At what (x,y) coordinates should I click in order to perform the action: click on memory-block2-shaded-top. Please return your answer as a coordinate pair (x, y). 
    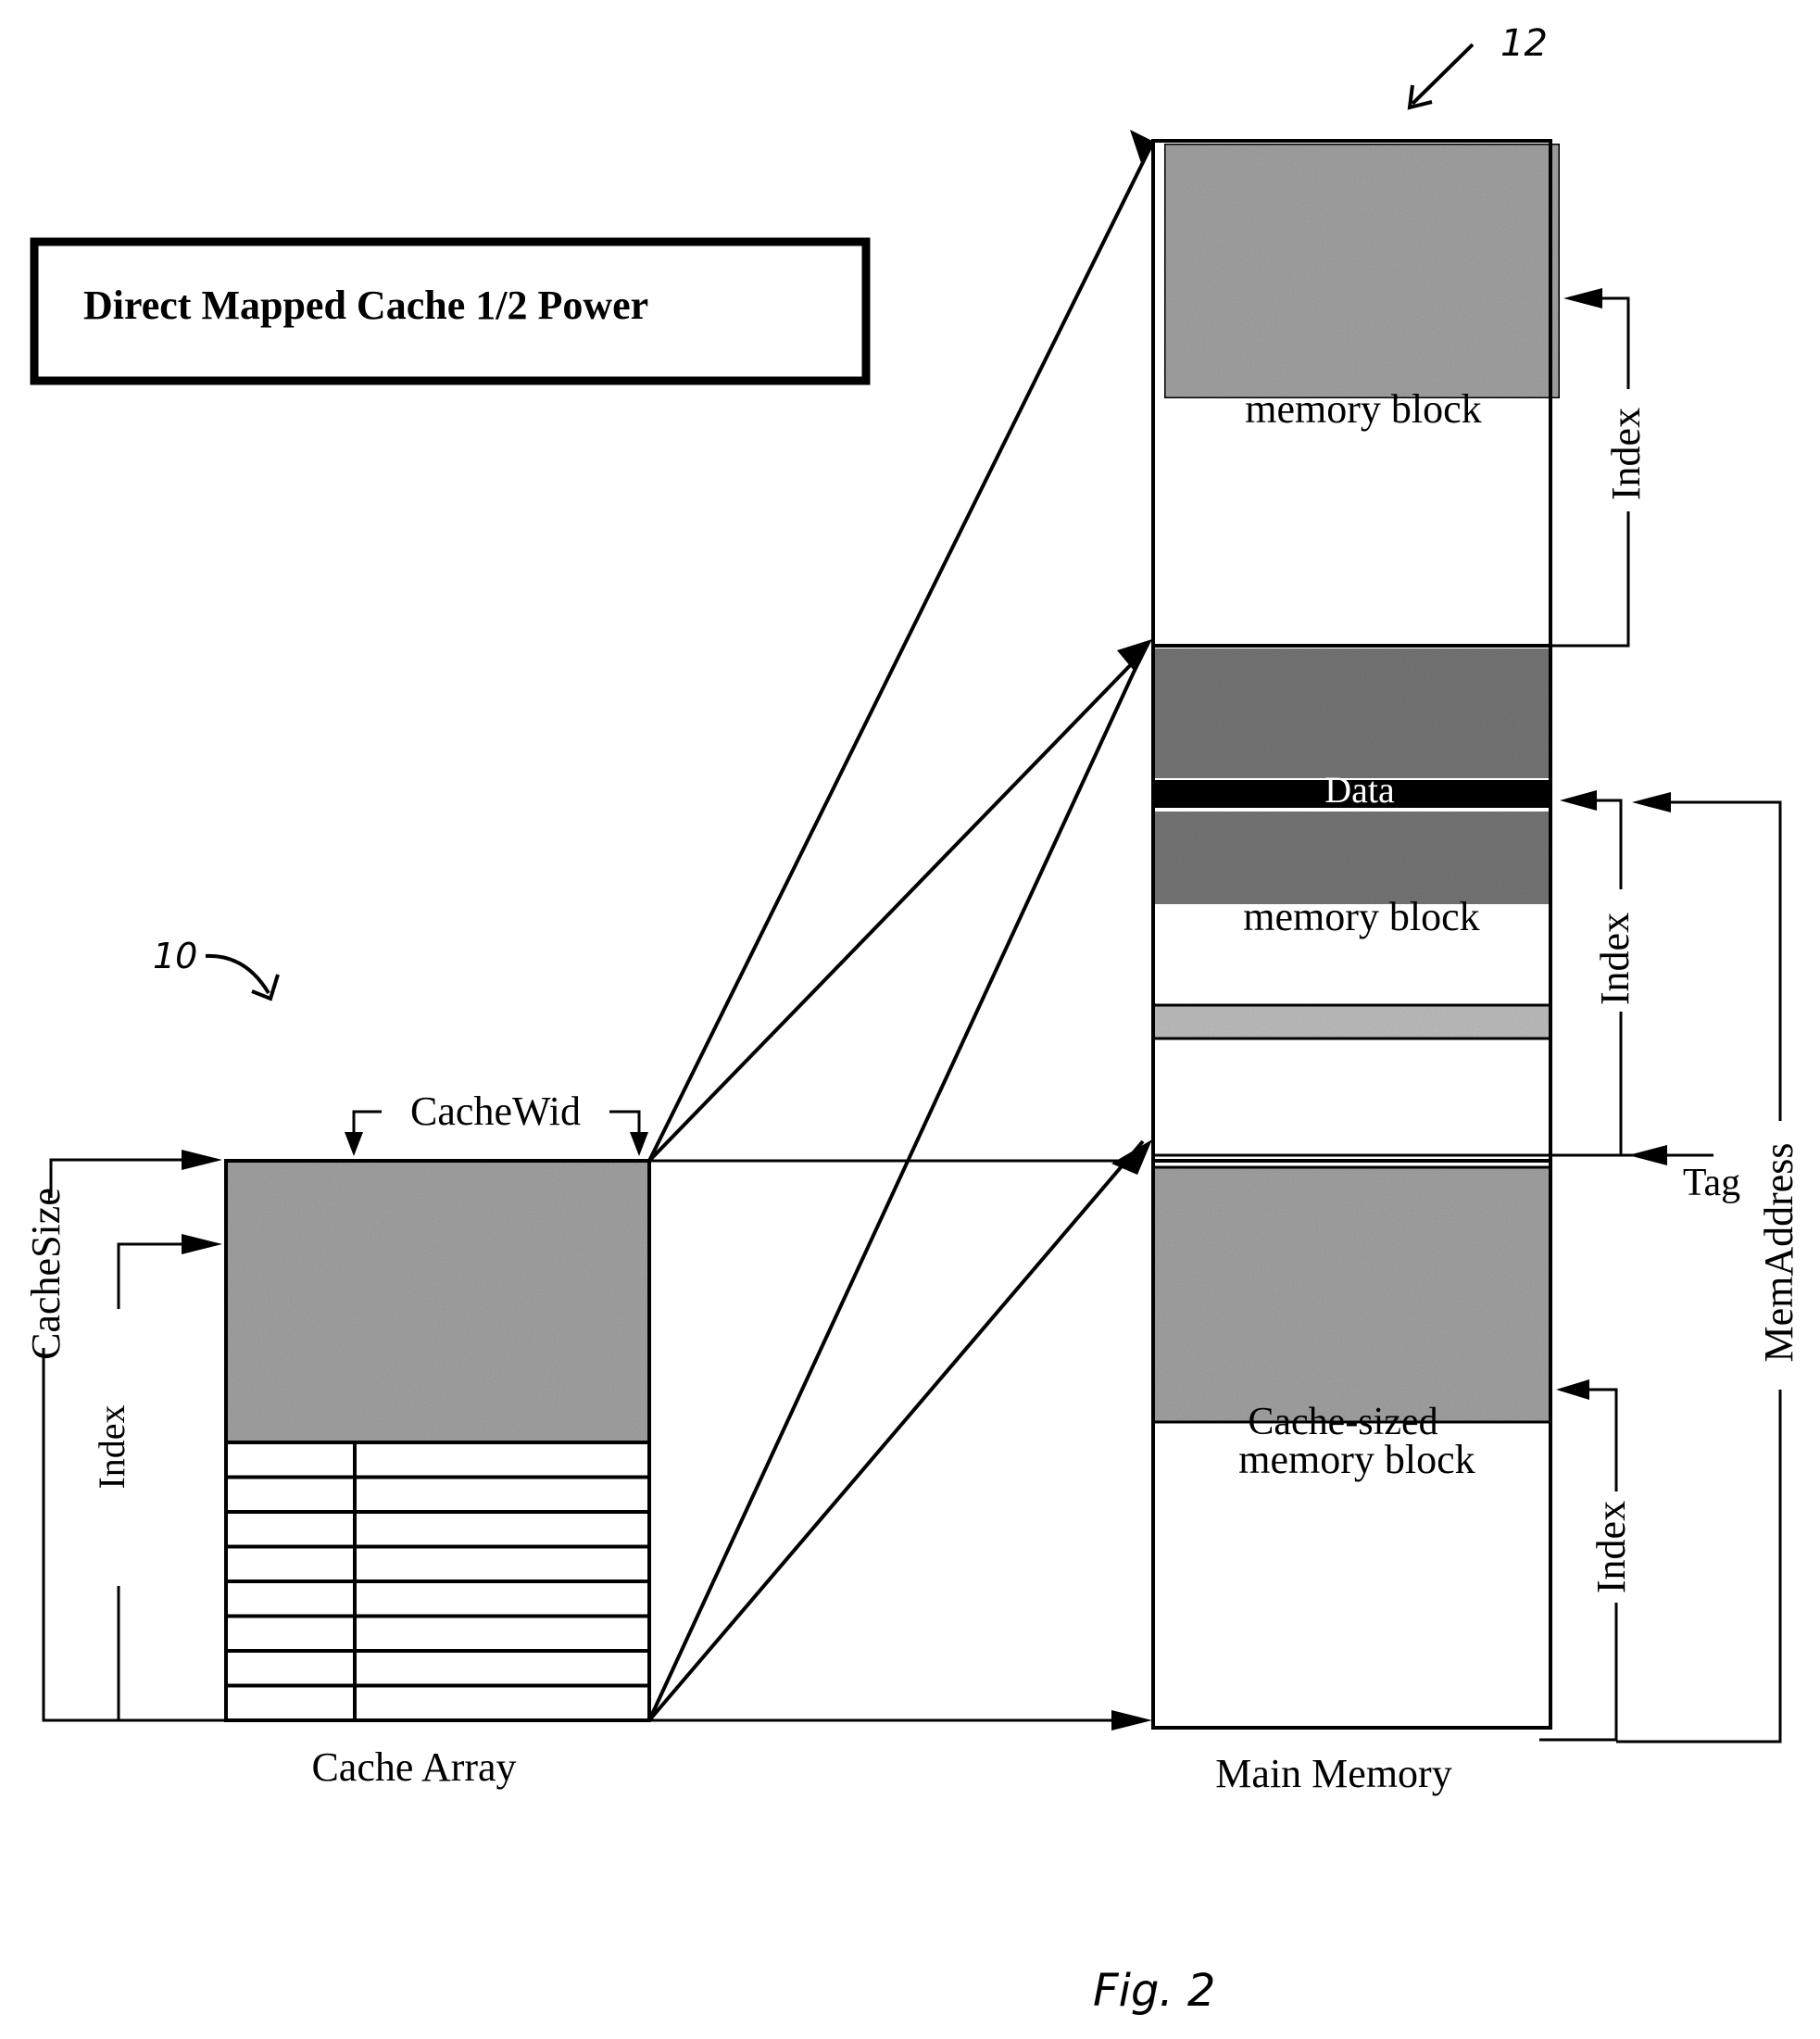
    Looking at the image, I should click on (1351, 713).